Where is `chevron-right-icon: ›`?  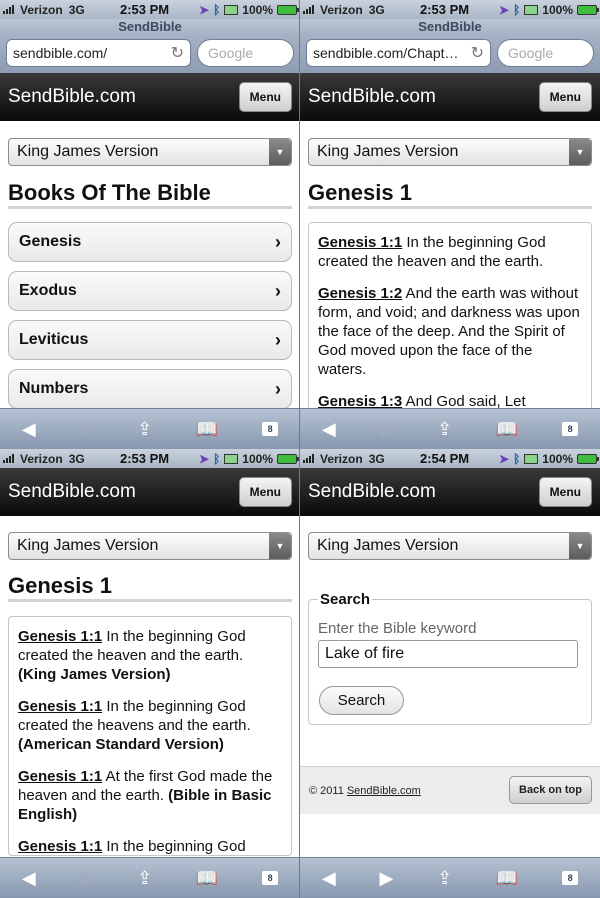
chevron-right-icon: › is located at coordinates (278, 389).